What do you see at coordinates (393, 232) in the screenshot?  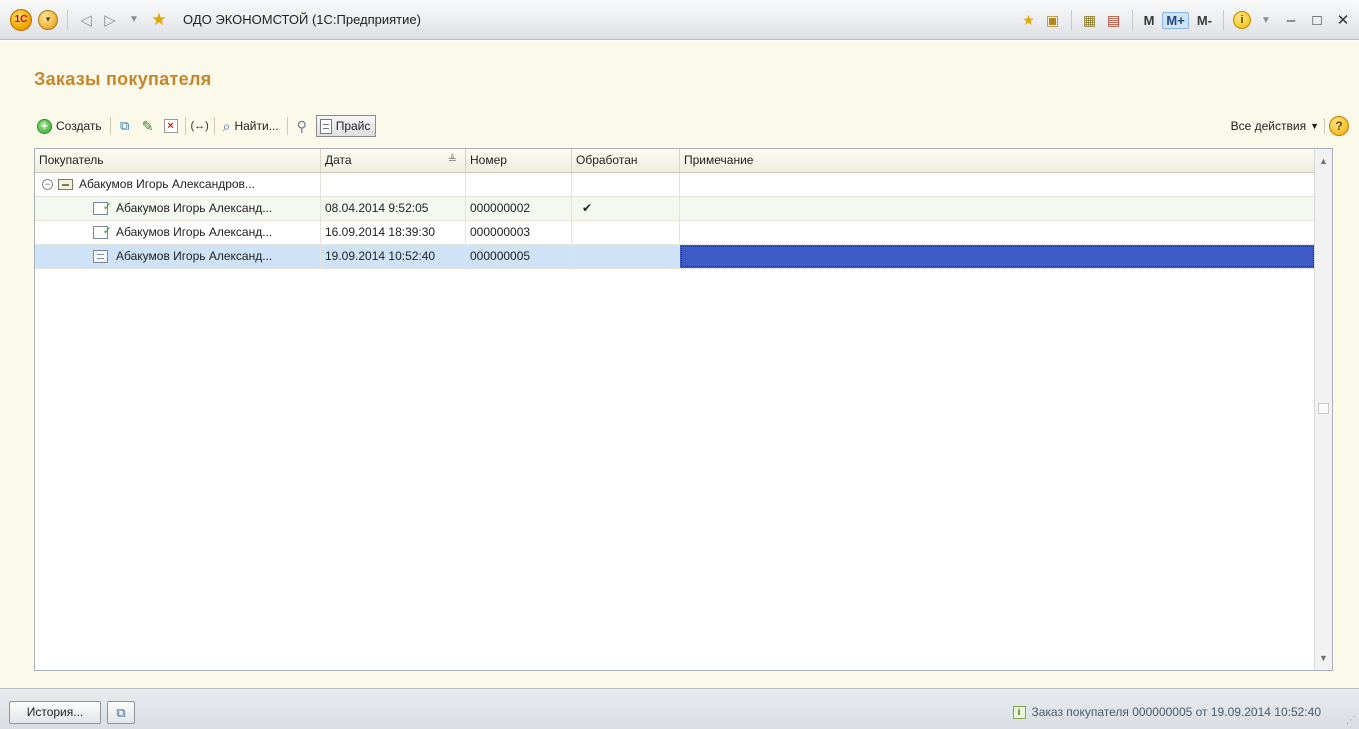 I see `date-cell: 16.09.2014 18:39:30` at bounding box center [393, 232].